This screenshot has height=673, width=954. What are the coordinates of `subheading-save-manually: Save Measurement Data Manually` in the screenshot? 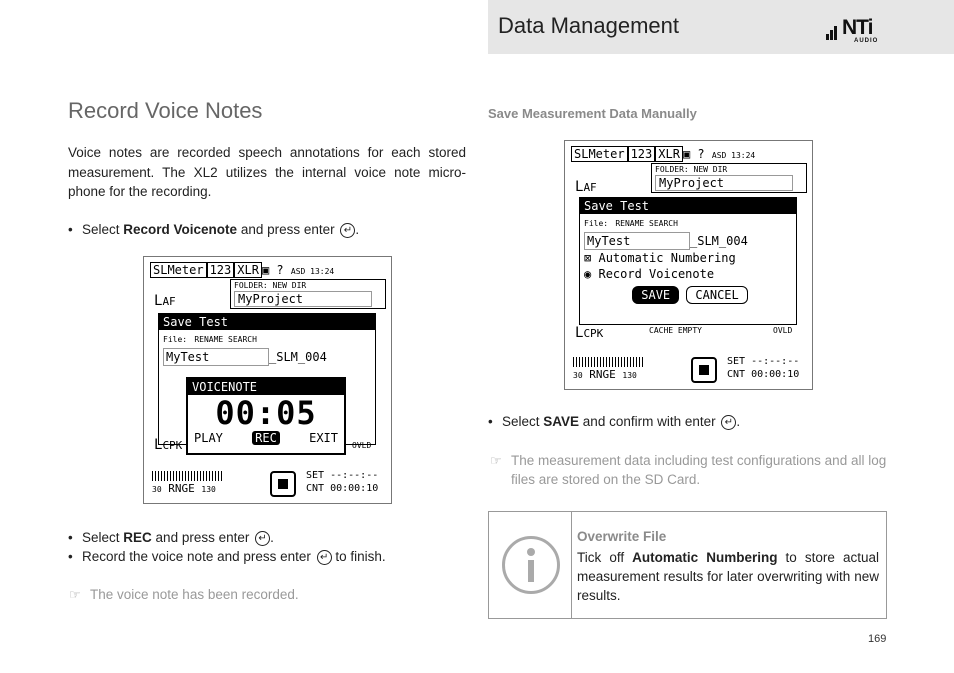 It's located at (592, 113).